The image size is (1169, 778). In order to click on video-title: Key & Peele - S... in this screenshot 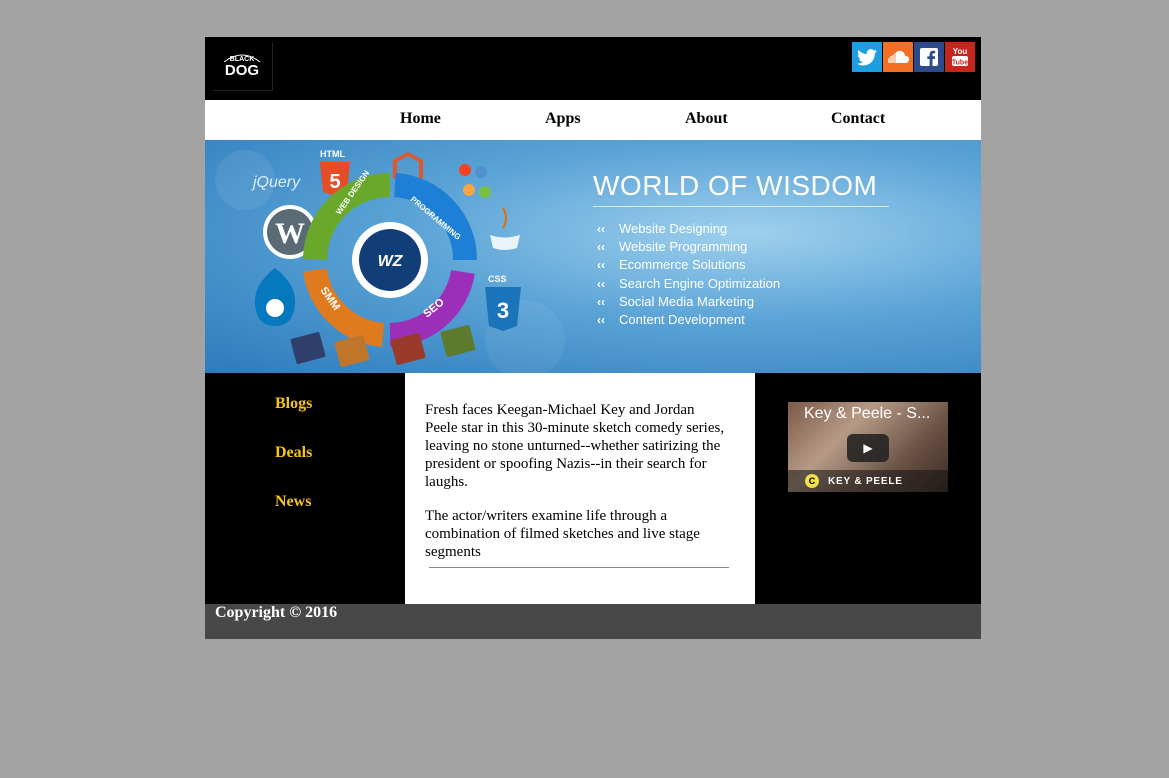, I will do `click(867, 414)`.